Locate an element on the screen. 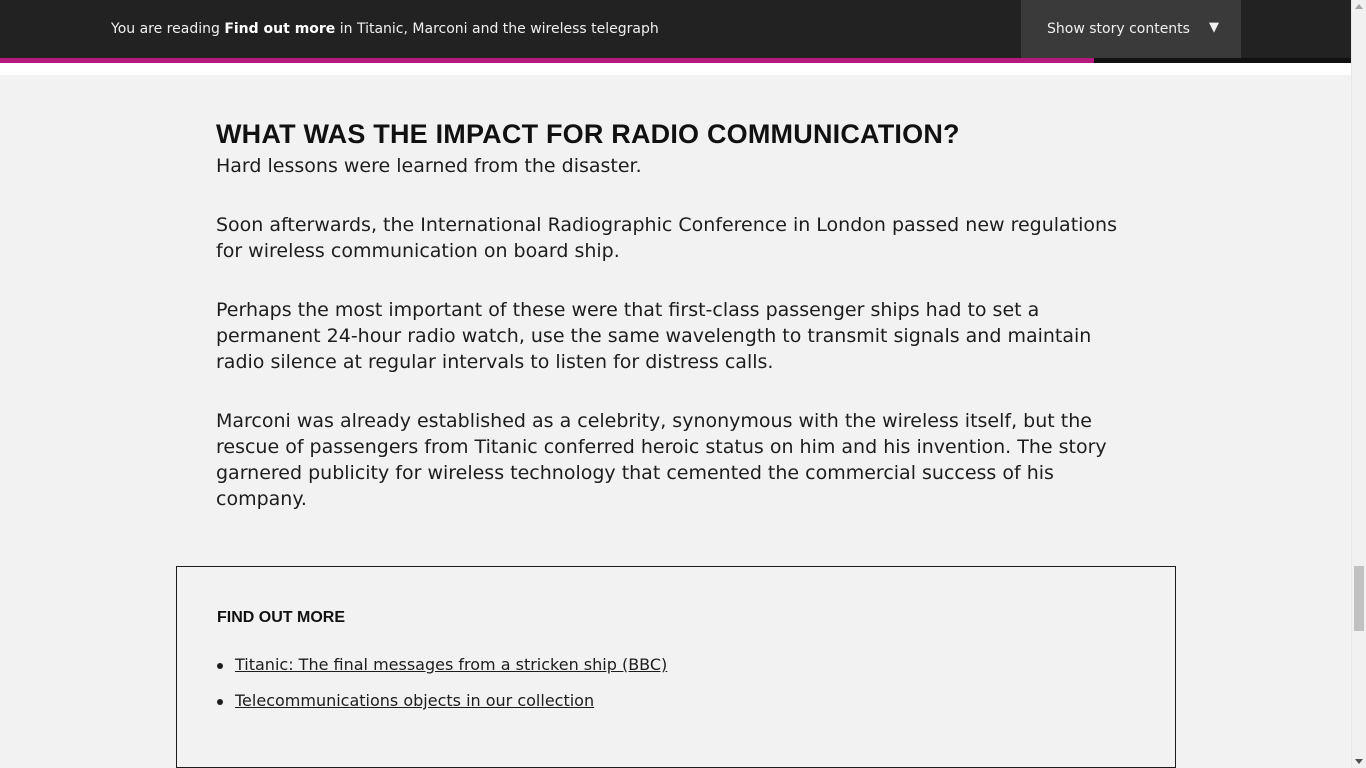 Image resolution: width=1366 pixels, height=768 pixels. chevron-down-icon: ▼ is located at coordinates (1214, 27).